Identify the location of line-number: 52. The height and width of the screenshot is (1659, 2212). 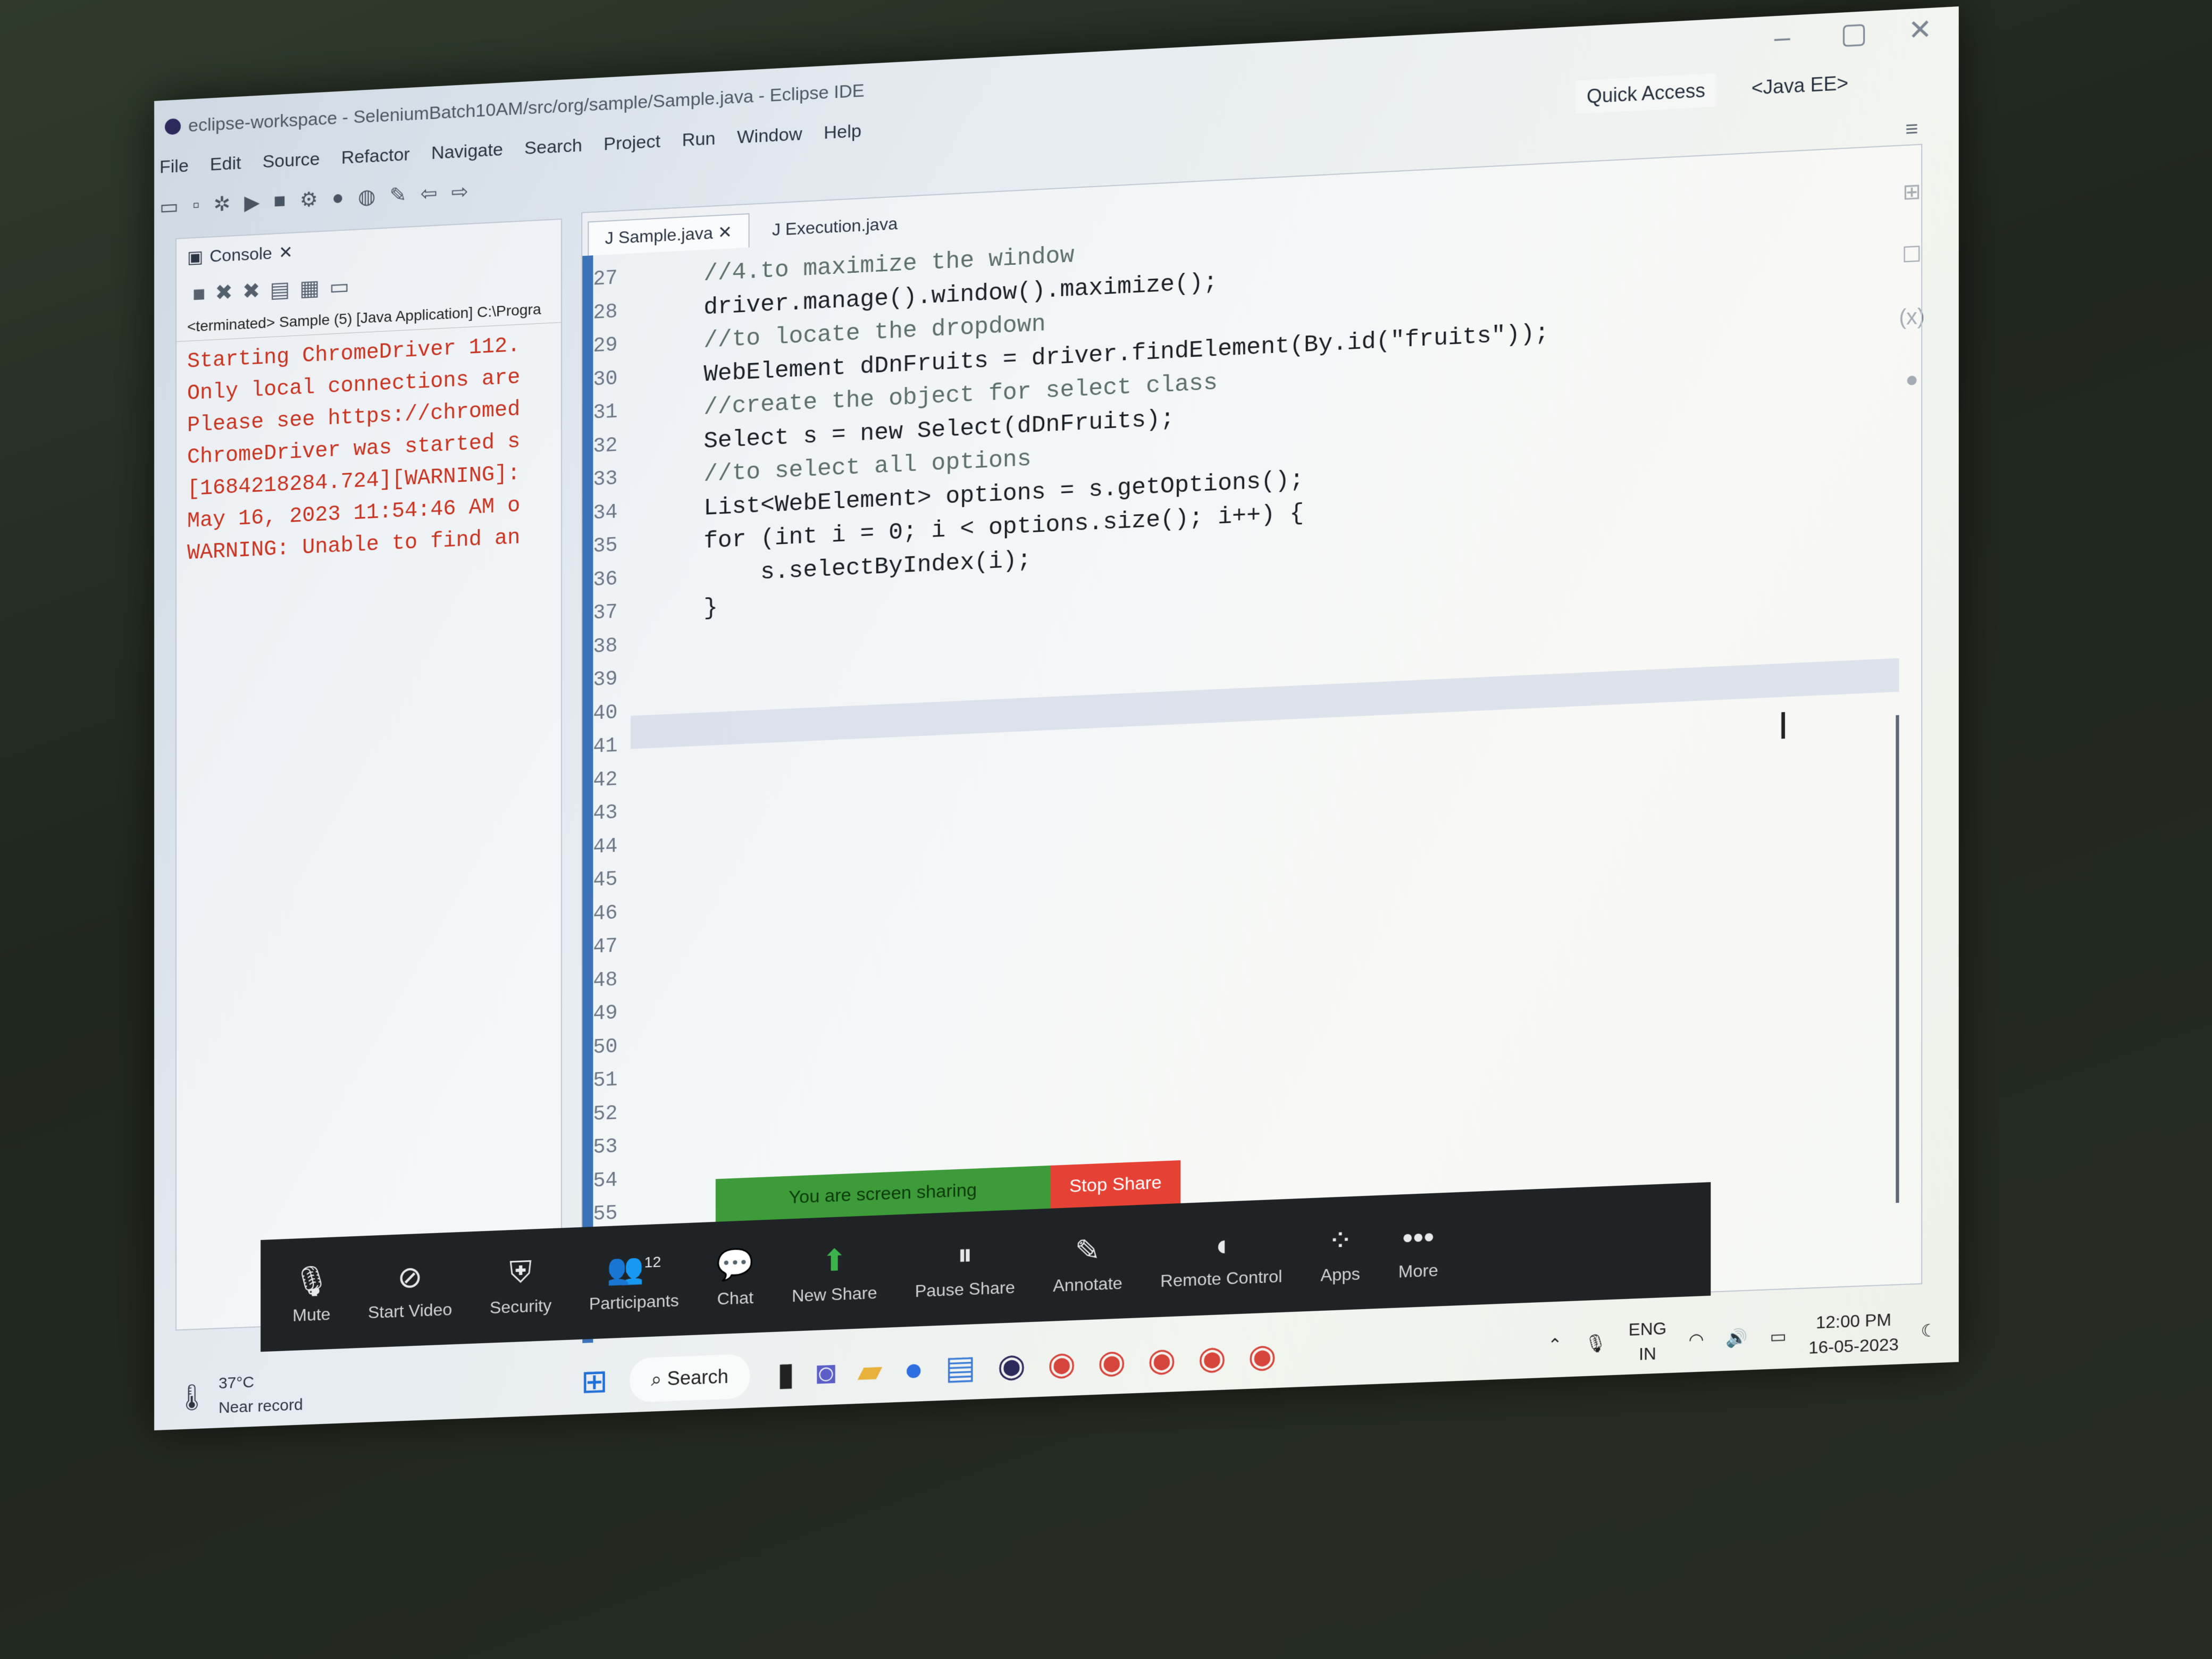
(612, 1114).